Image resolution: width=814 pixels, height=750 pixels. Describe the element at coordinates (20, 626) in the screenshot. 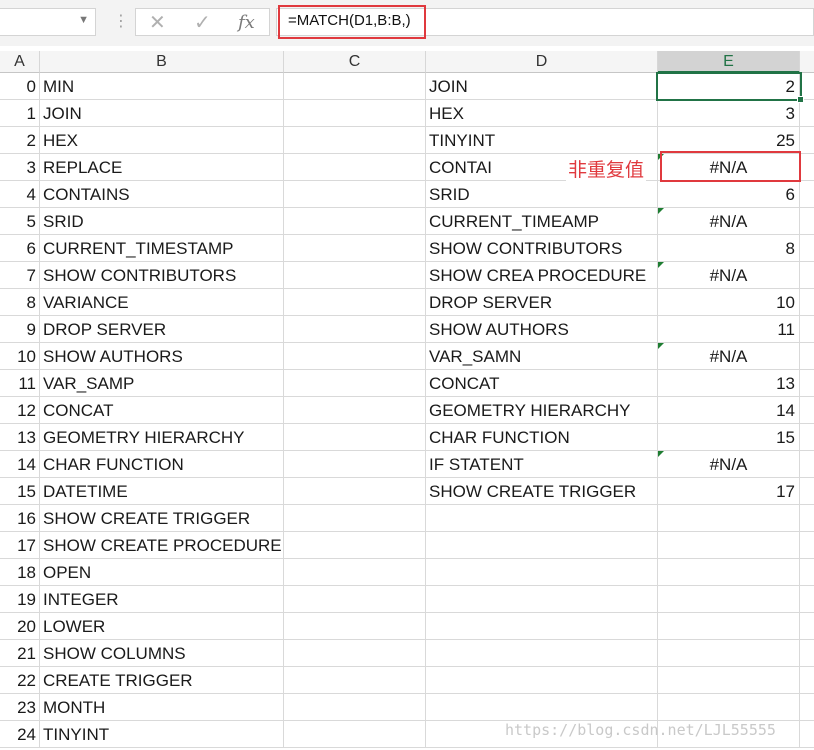

I see `row-number: 20` at that location.